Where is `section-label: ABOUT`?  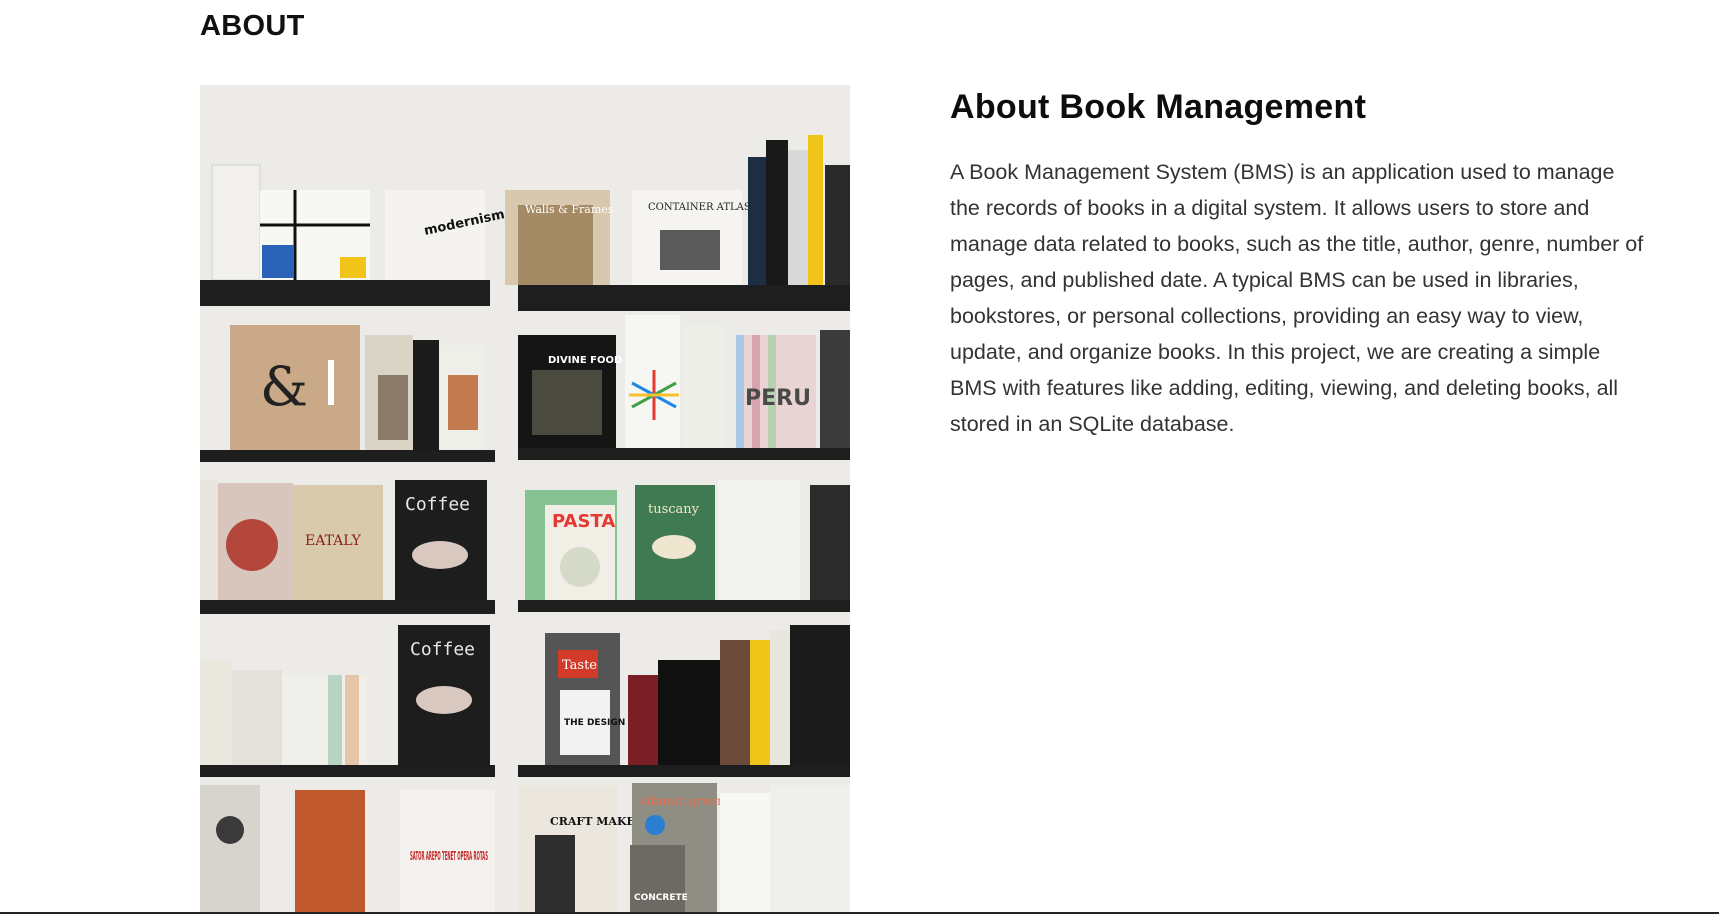 section-label: ABOUT is located at coordinates (252, 26).